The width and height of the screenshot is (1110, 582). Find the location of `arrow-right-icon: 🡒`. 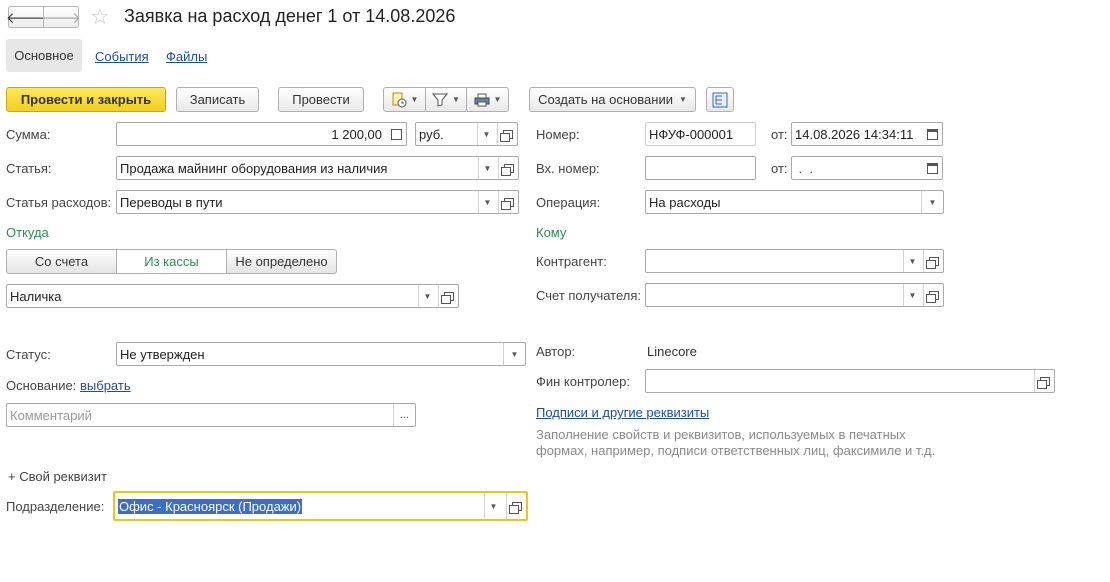

arrow-right-icon: 🡒 is located at coordinates (61, 18).